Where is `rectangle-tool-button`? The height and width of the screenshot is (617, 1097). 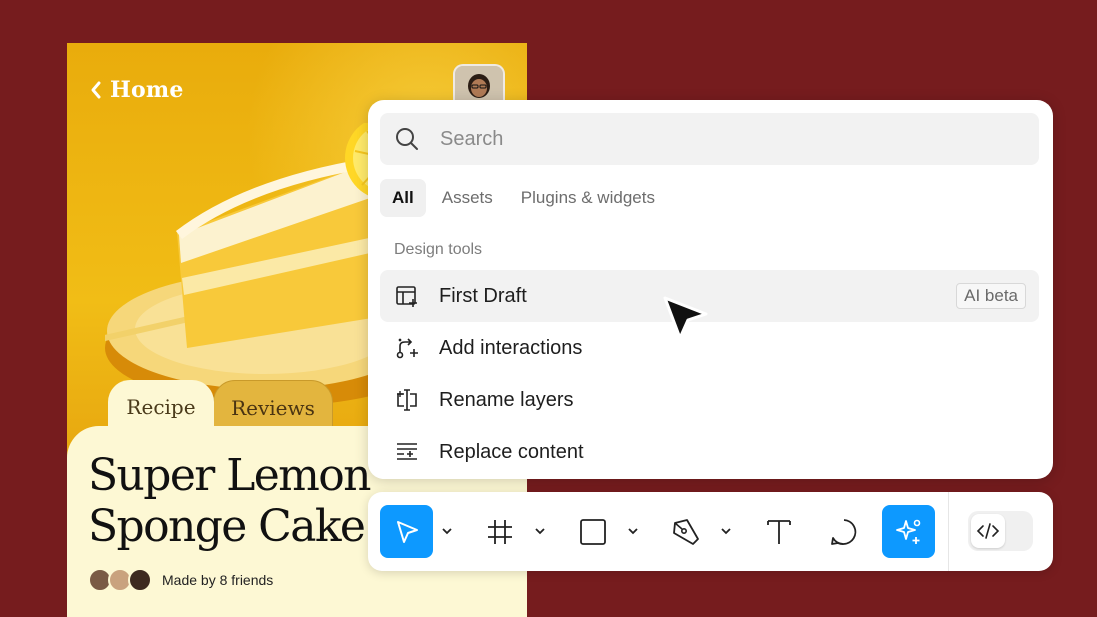 rectangle-tool-button is located at coordinates (592, 531).